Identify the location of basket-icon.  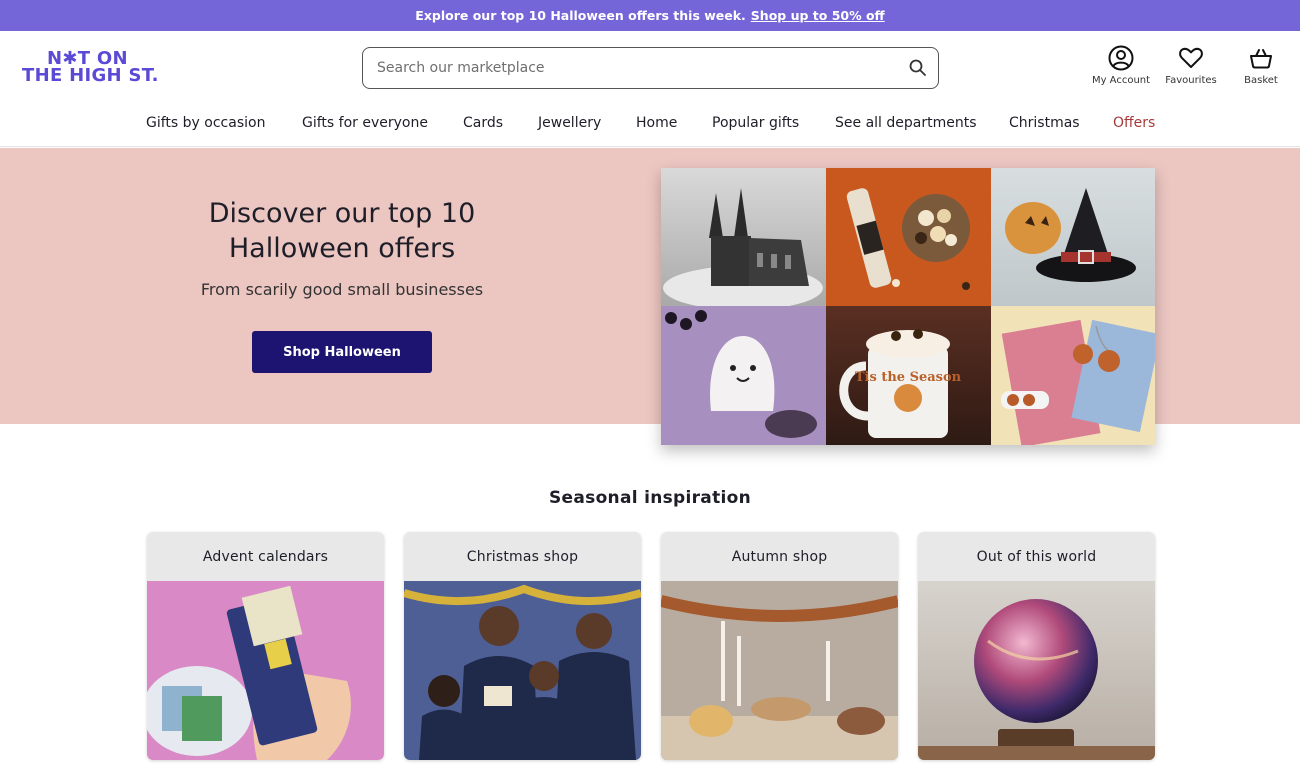
(1261, 59).